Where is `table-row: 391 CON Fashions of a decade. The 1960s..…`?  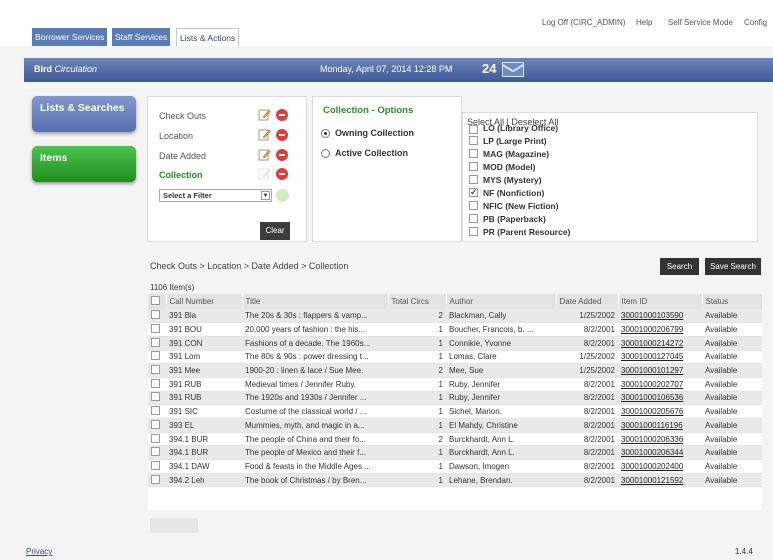
table-row: 391 CON Fashions of a decade. The 1960s..… is located at coordinates (455, 343).